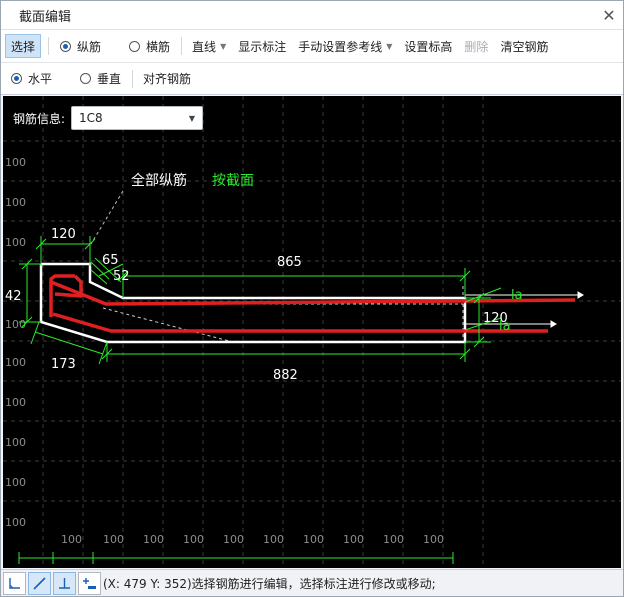  I want to click on select-button: 选择, so click(23, 46).